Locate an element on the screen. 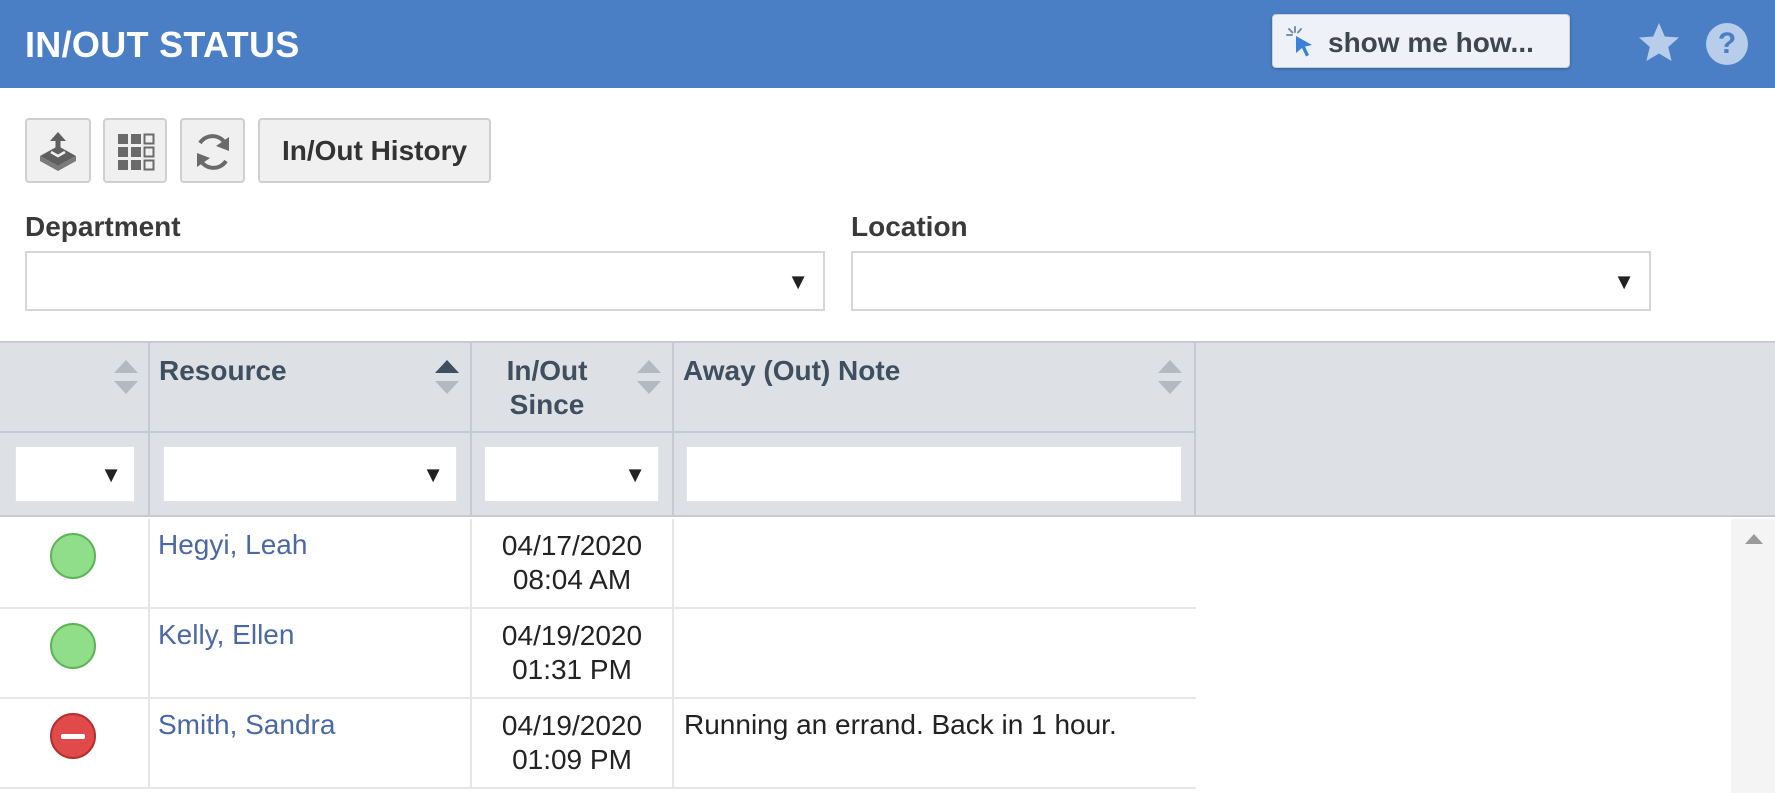  help-icon: ? is located at coordinates (1727, 44).